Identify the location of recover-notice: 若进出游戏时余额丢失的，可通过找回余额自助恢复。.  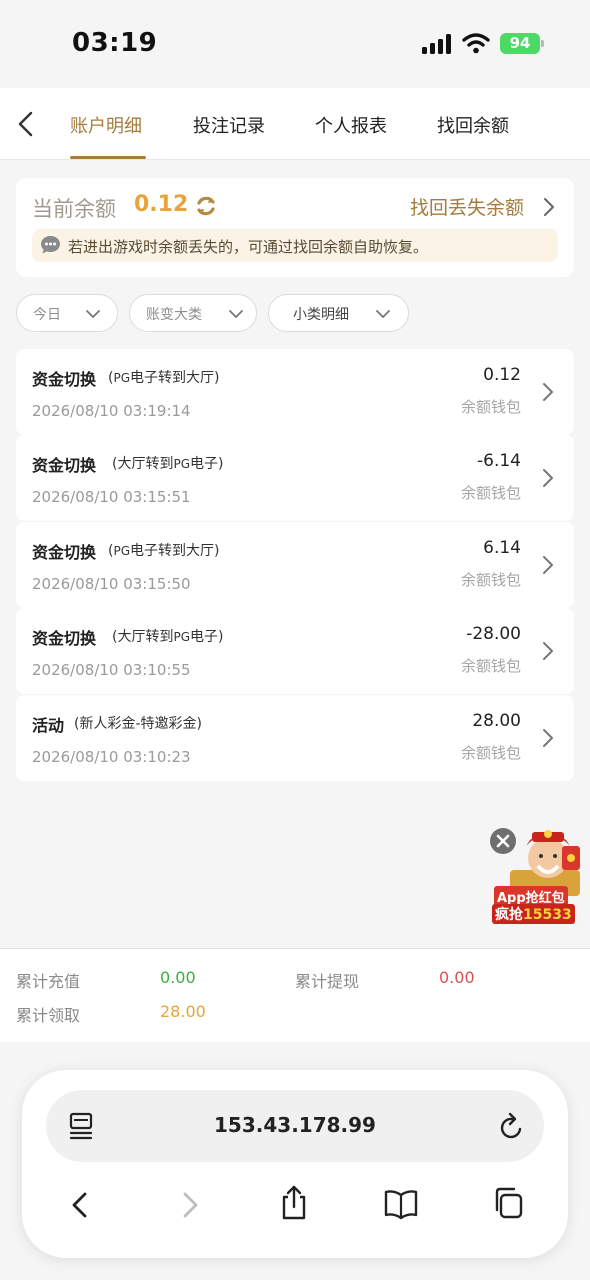
(295, 245).